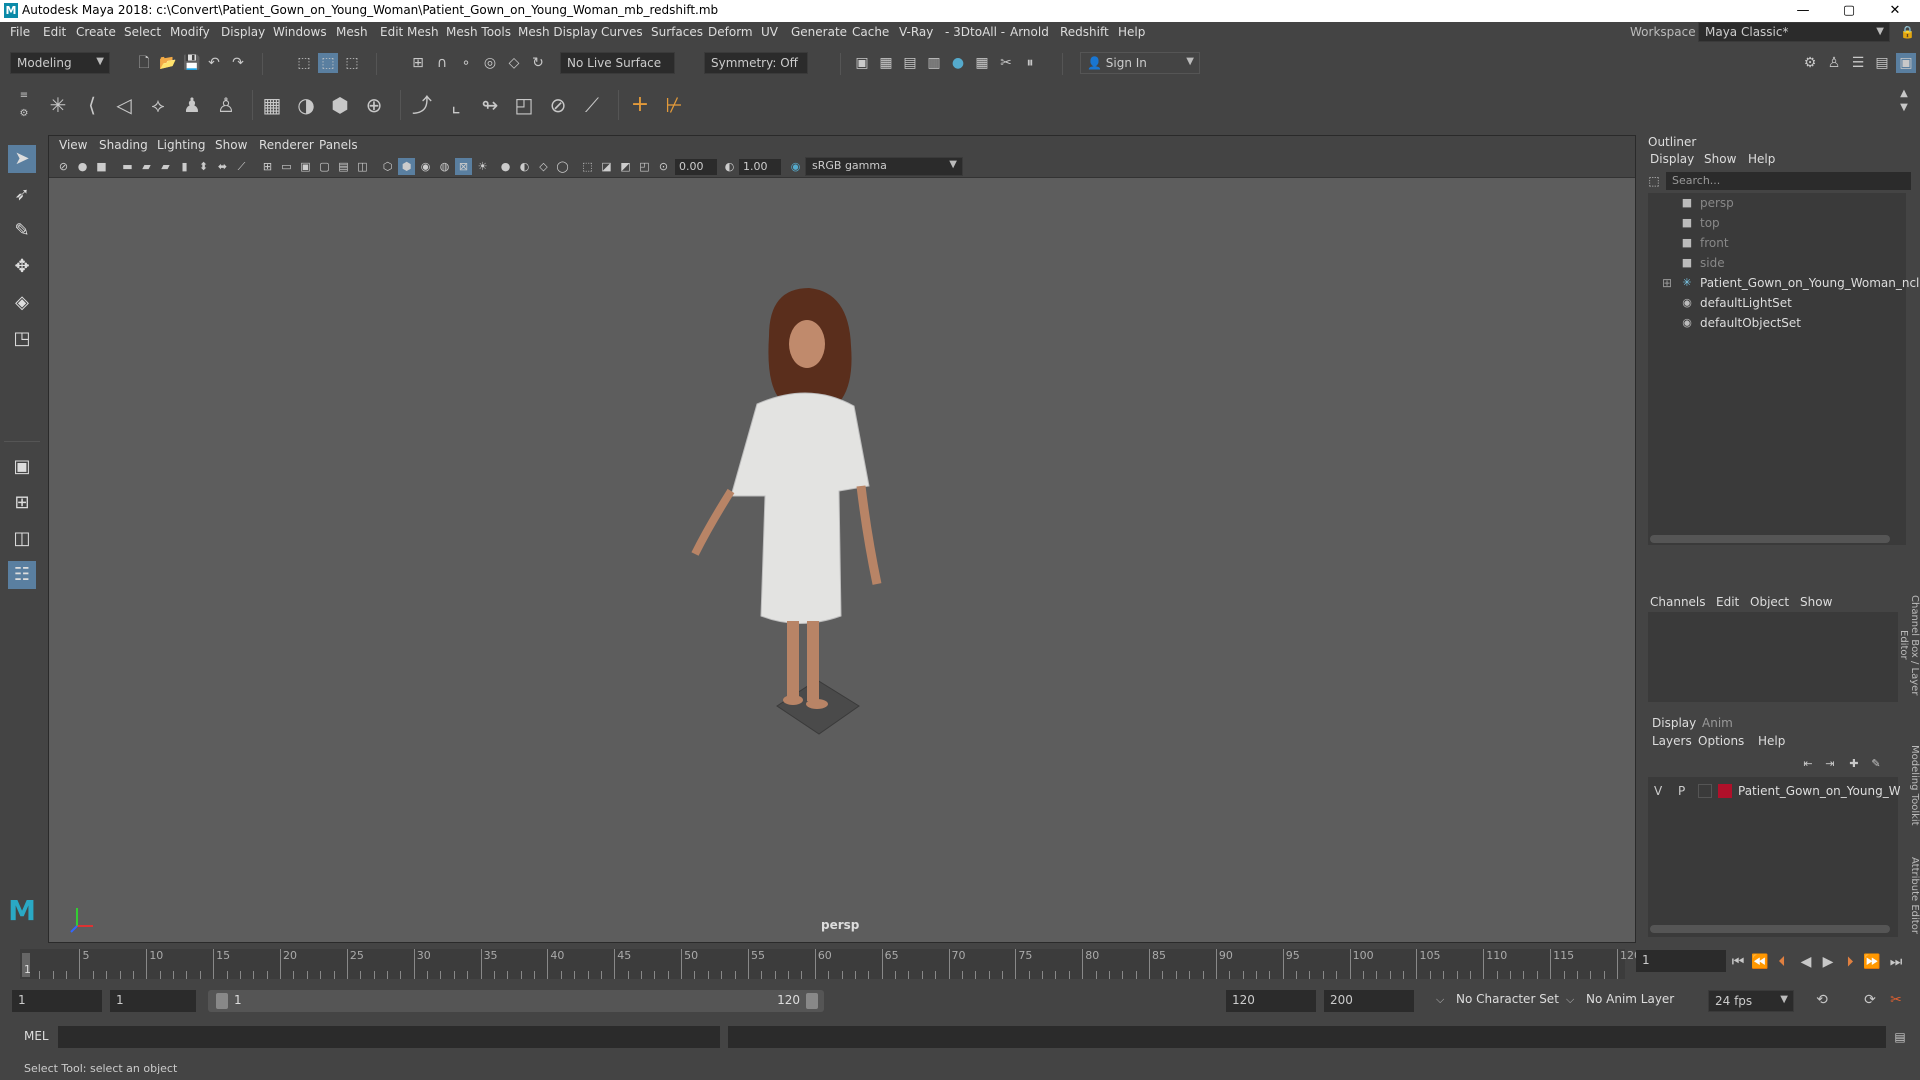 This screenshot has width=1920, height=1080. What do you see at coordinates (127, 166) in the screenshot?
I see `image-plane-icon: ▬` at bounding box center [127, 166].